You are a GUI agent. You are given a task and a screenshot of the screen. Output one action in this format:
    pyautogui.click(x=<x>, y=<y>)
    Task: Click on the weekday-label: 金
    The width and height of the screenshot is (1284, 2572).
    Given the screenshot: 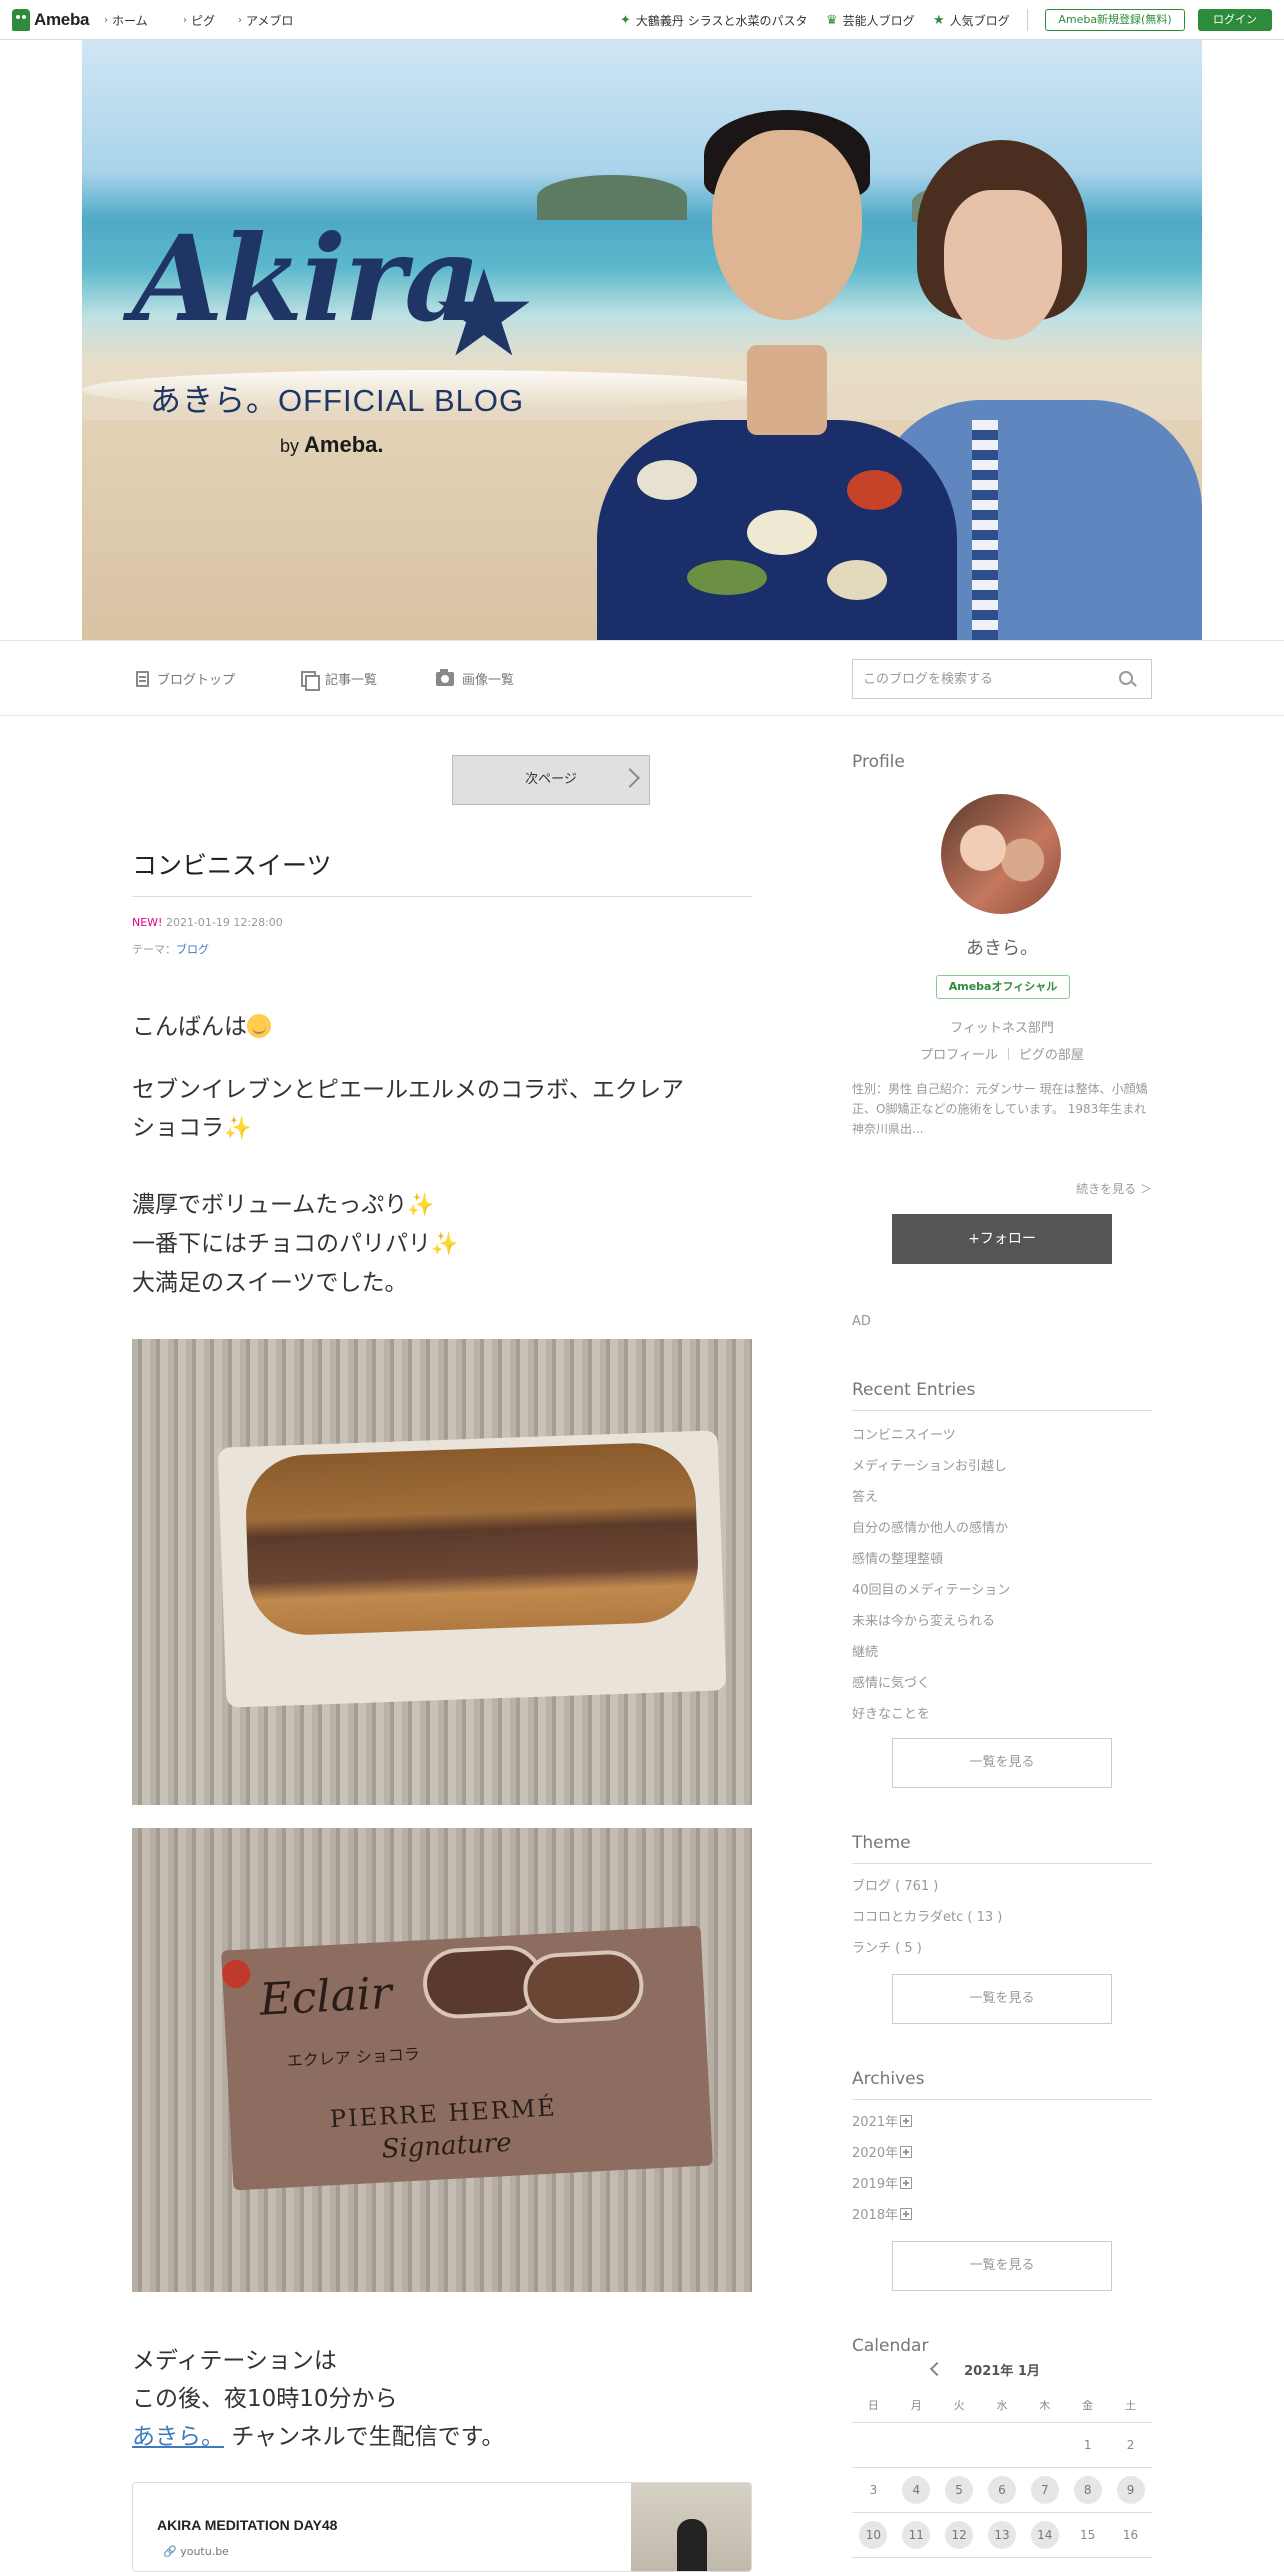 What is the action you would take?
    pyautogui.click(x=1088, y=2405)
    